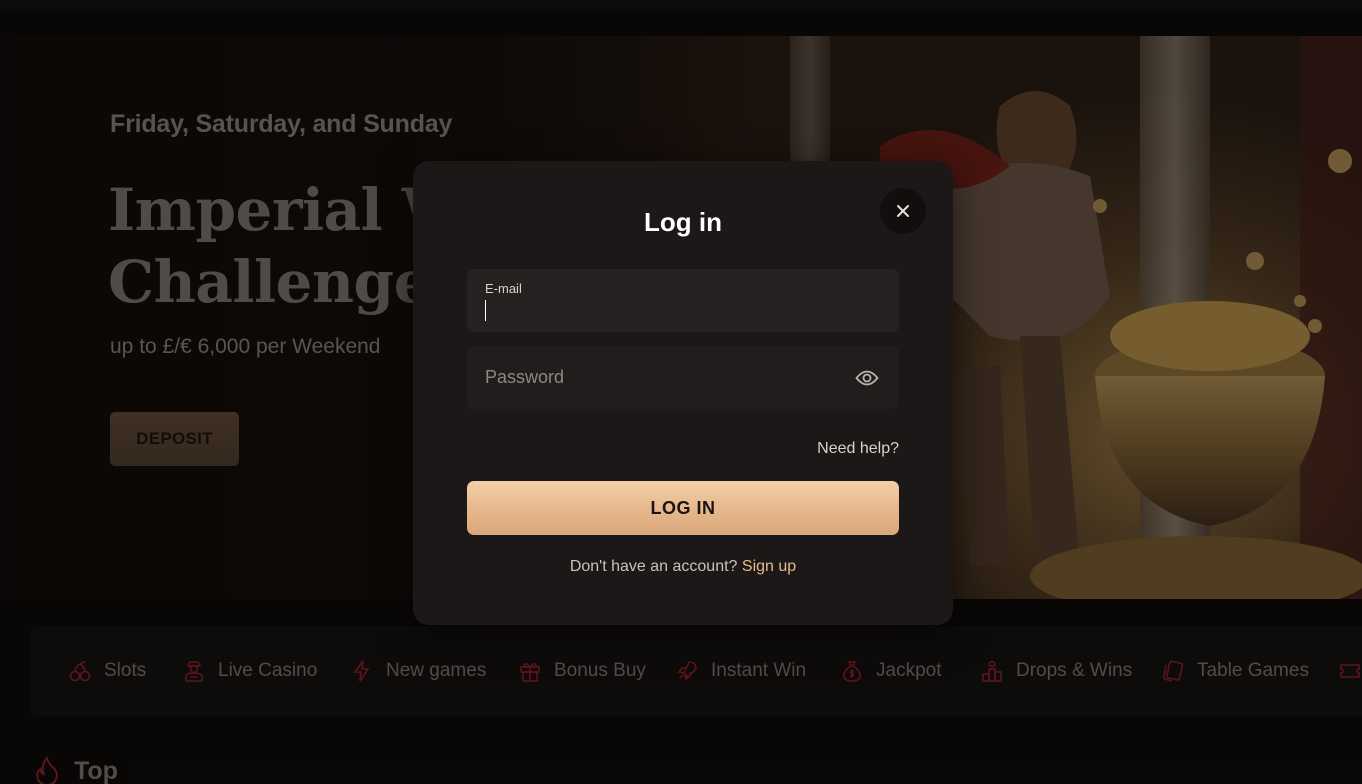  I want to click on eye-icon, so click(867, 378).